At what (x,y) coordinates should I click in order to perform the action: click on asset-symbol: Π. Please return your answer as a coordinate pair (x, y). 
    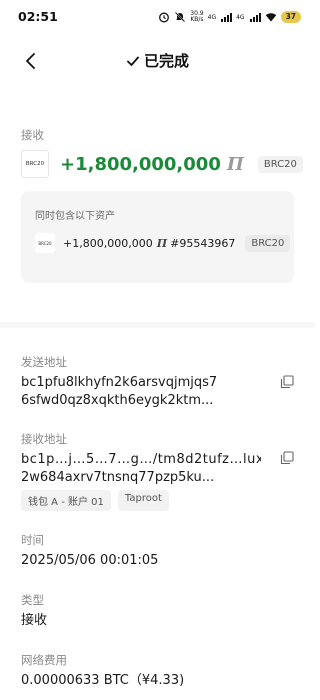
    Looking at the image, I should click on (162, 243).